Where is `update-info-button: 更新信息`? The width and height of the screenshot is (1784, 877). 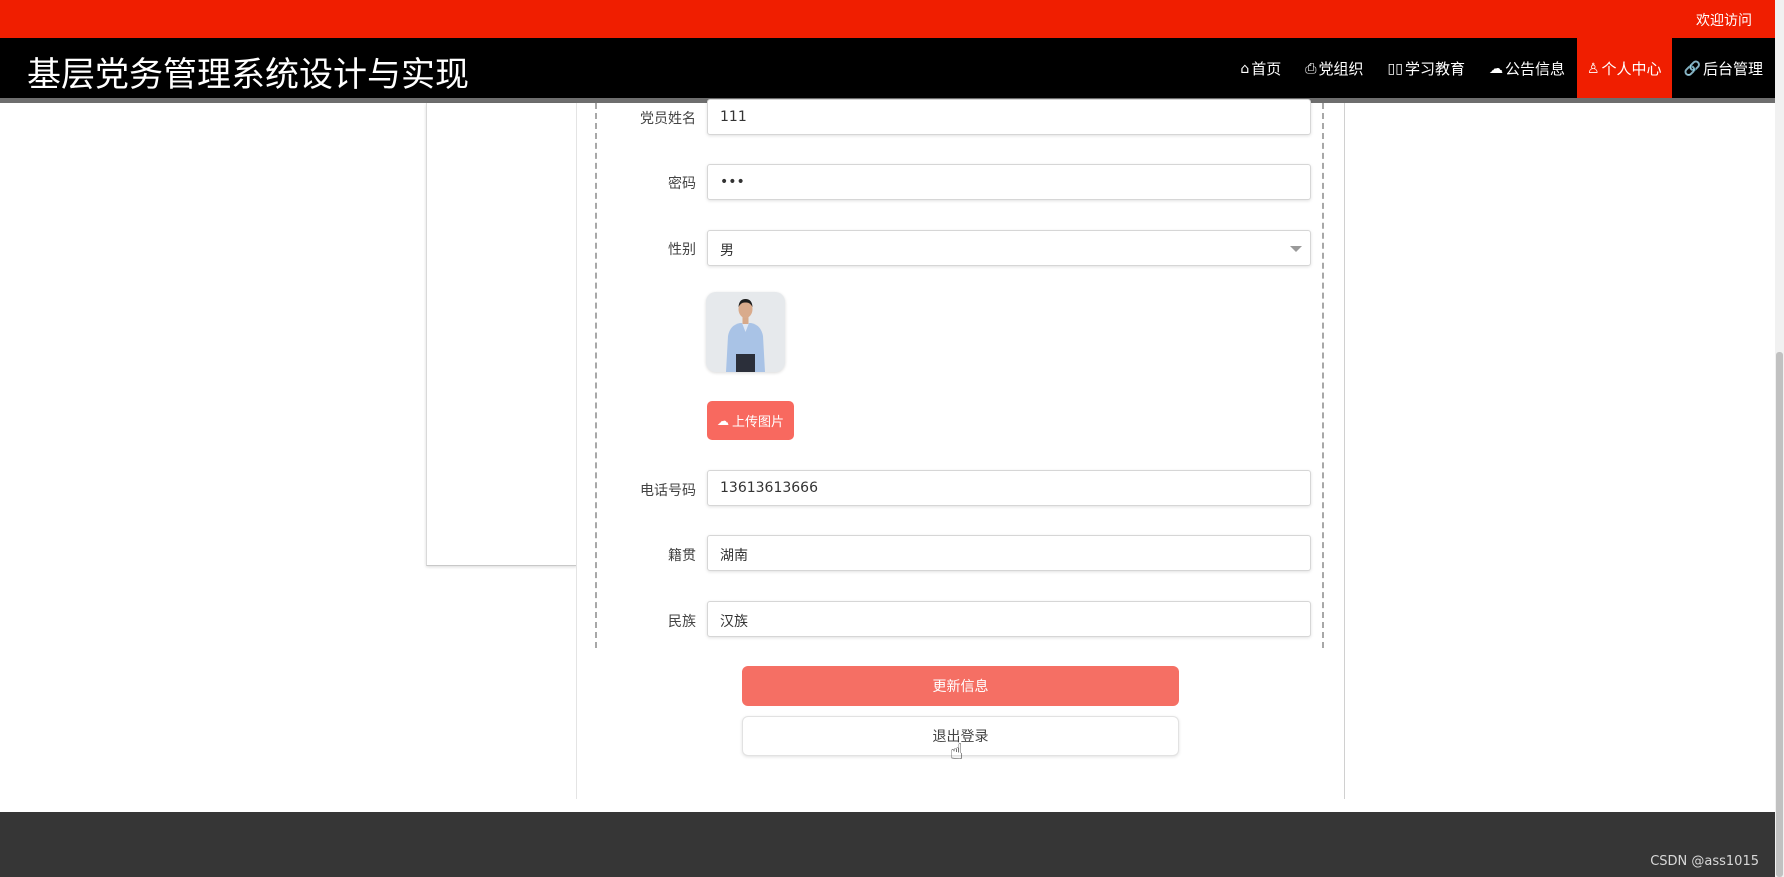
update-info-button: 更新信息 is located at coordinates (960, 686).